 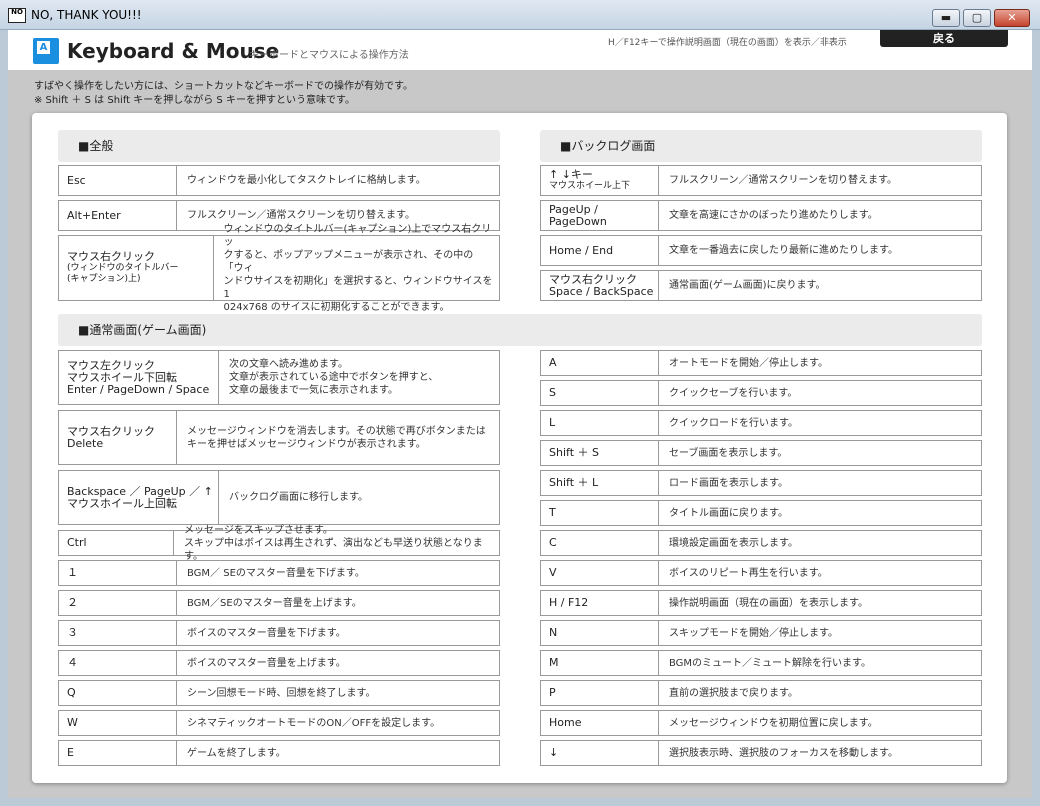 What do you see at coordinates (600, 573) in the screenshot?
I see `key-cell: V` at bounding box center [600, 573].